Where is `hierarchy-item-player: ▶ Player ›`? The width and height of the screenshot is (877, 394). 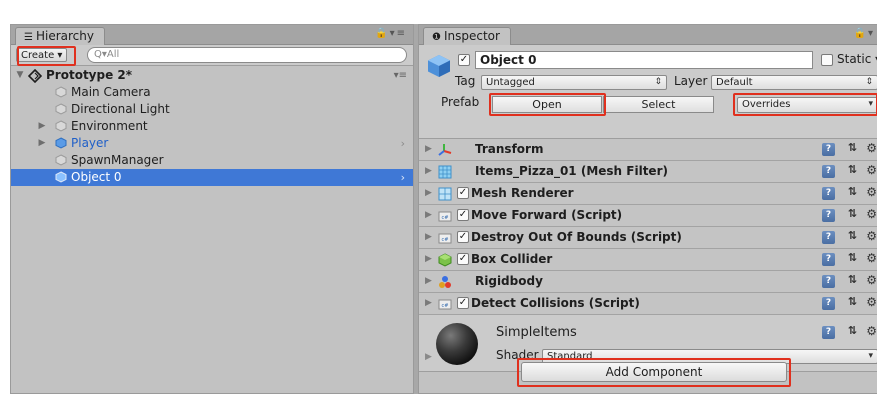 hierarchy-item-player: ▶ Player › is located at coordinates (212, 143).